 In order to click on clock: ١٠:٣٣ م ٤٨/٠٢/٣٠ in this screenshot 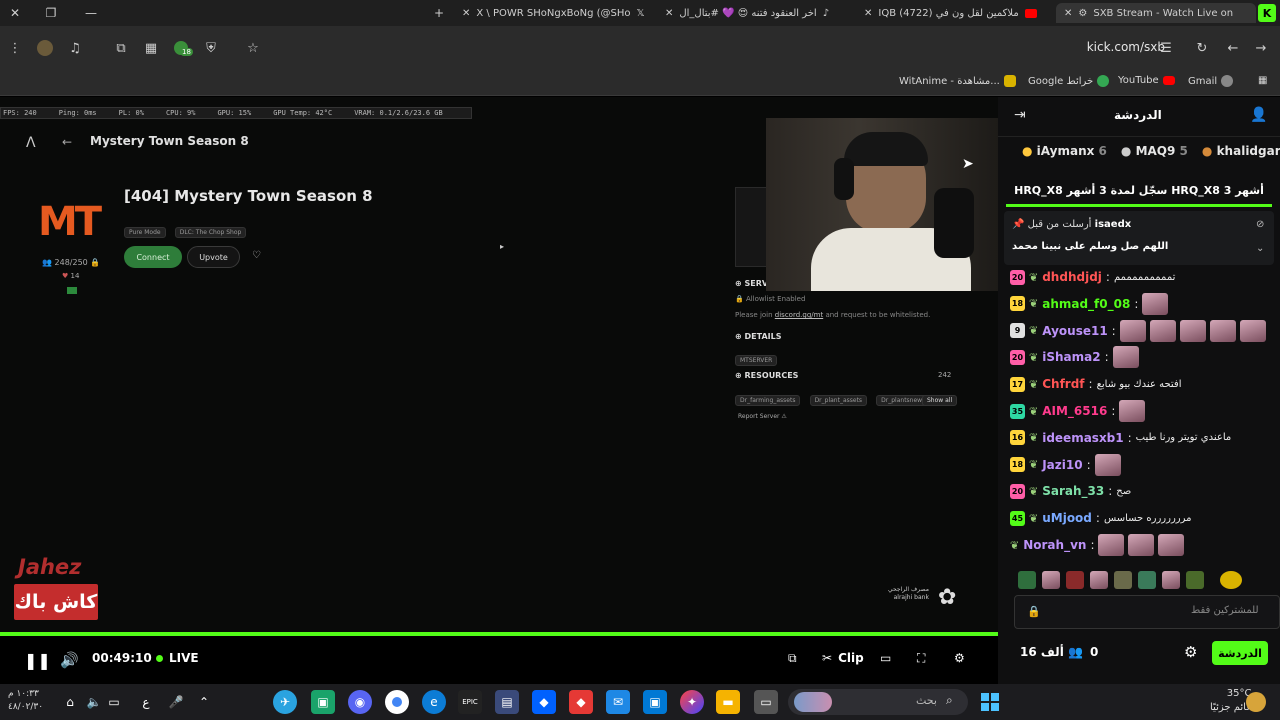, I will do `click(25, 701)`.